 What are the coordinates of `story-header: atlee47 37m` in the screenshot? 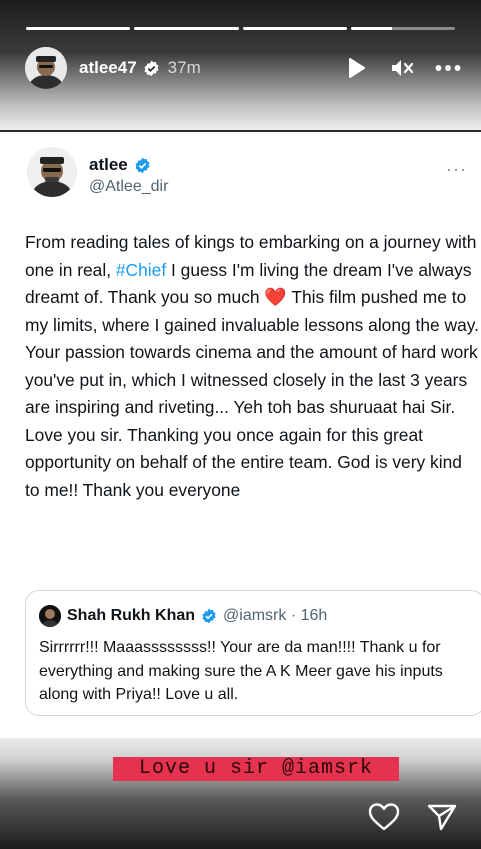 It's located at (243, 68).